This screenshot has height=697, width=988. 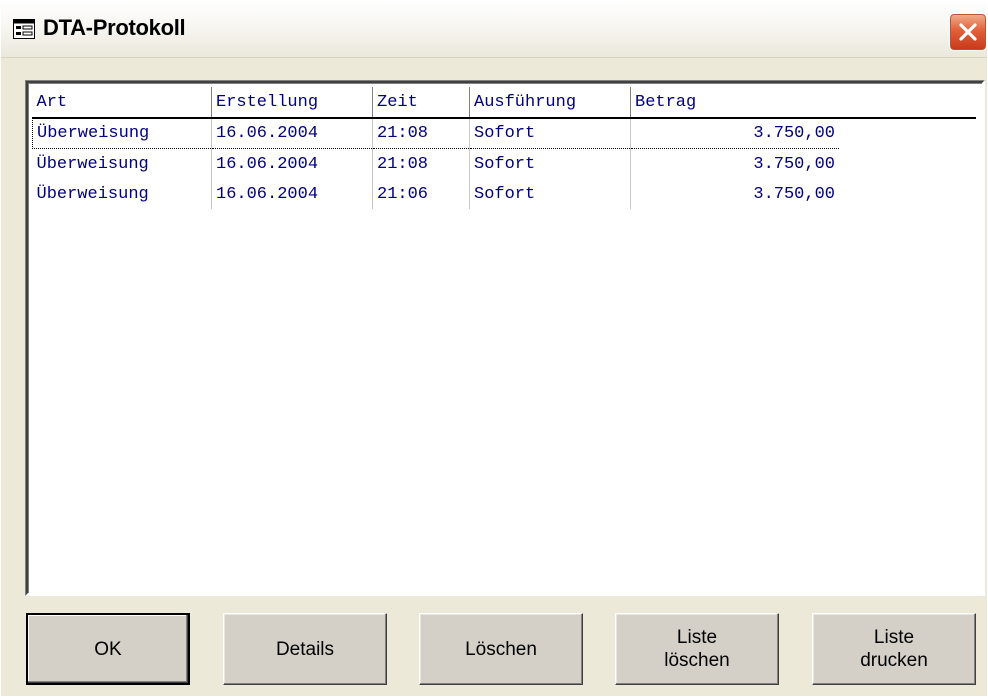 I want to click on details-button-label: Details, so click(x=305, y=649).